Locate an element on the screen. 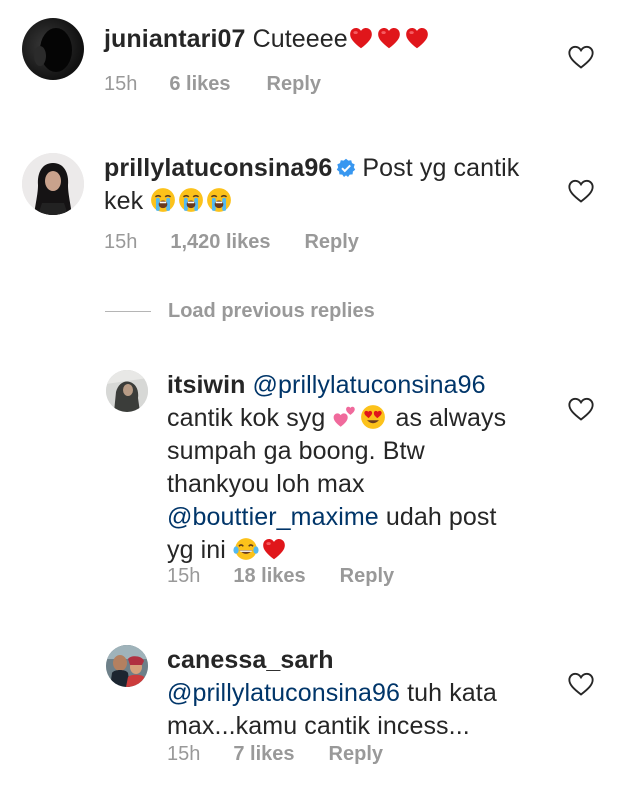 The image size is (635, 793). comment-text: yg ini is located at coordinates (196, 550).